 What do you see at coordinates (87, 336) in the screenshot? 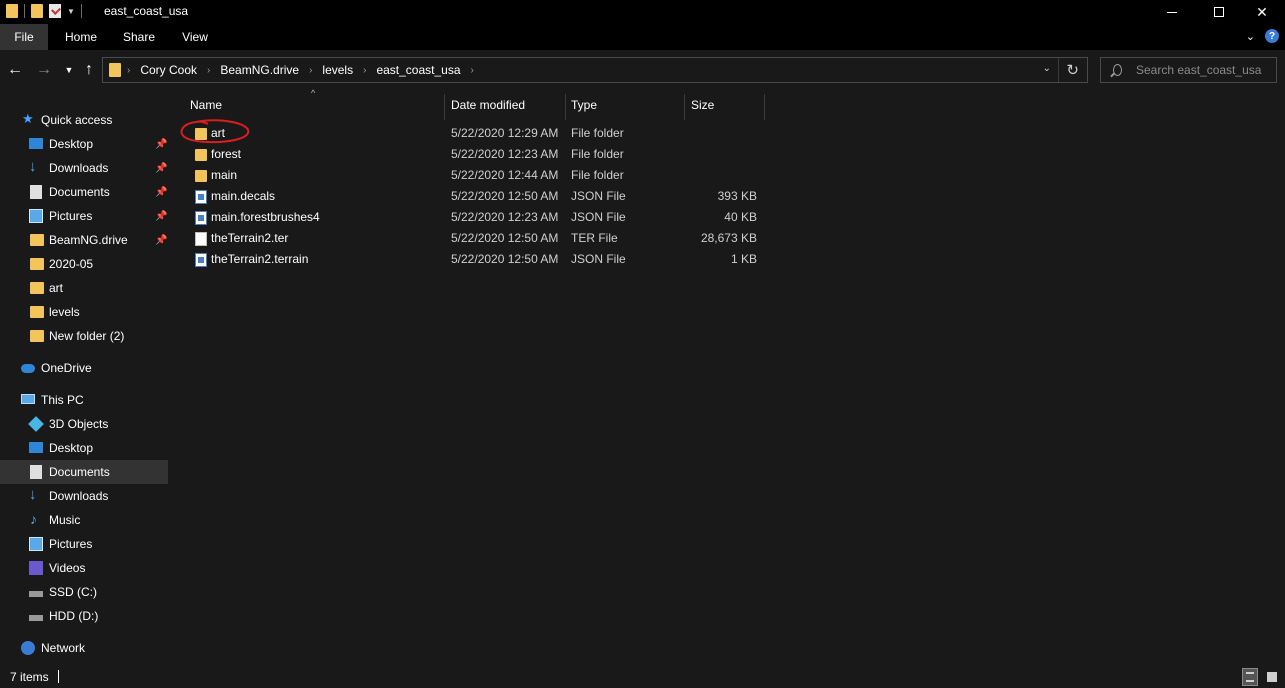
I see `sidebar-item-label: New folder (2)` at bounding box center [87, 336].